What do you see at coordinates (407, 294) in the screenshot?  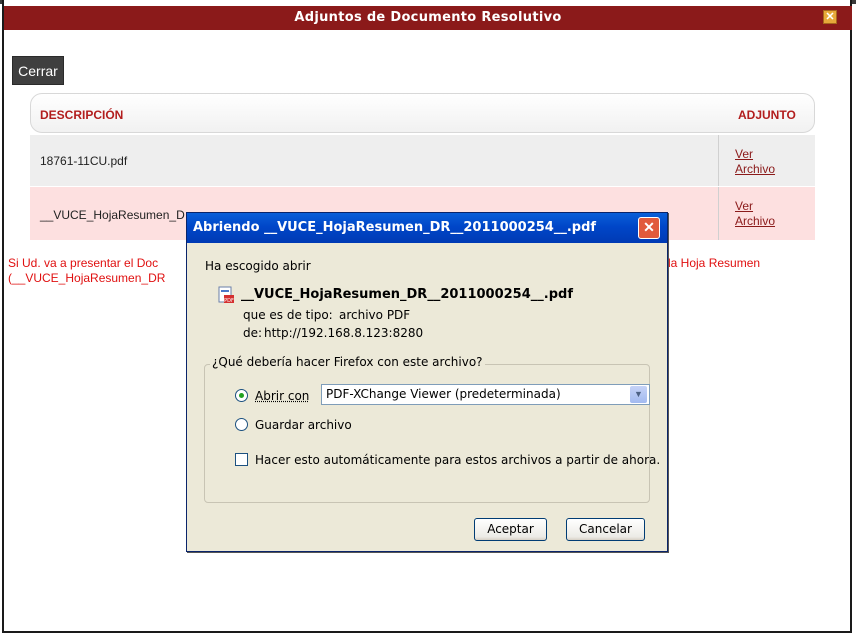 I see `dialog-filename: __VUCE_HojaResumen_DR__2011000254__.pdf` at bounding box center [407, 294].